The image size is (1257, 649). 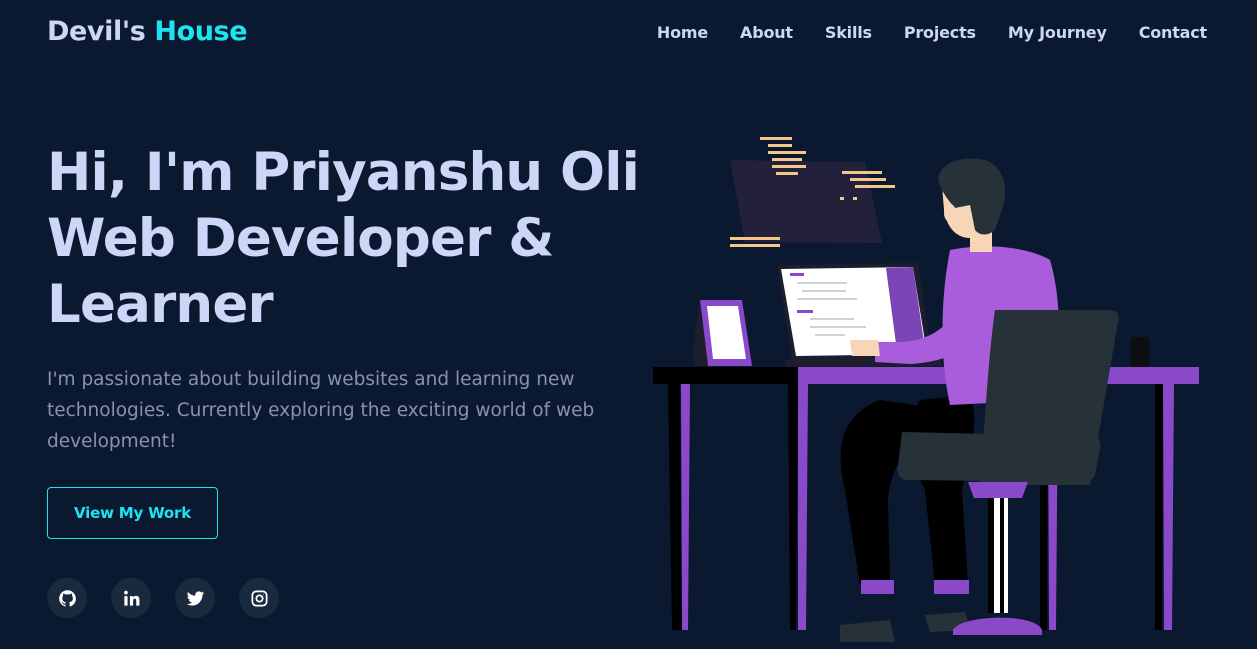 I want to click on twitter-link, so click(x=195, y=598).